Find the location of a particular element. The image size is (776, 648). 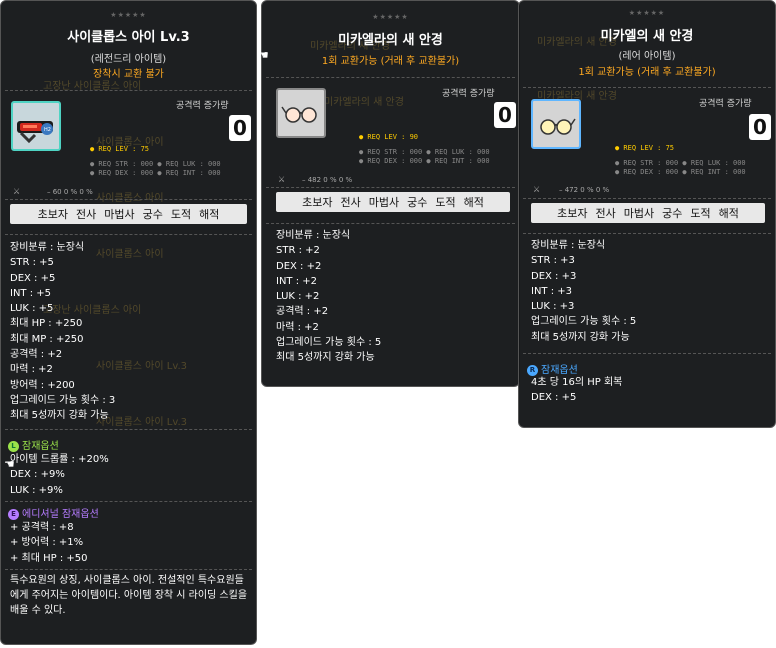

additional-potential-title: 에디셔널 잠재옵션 is located at coordinates (60, 514).